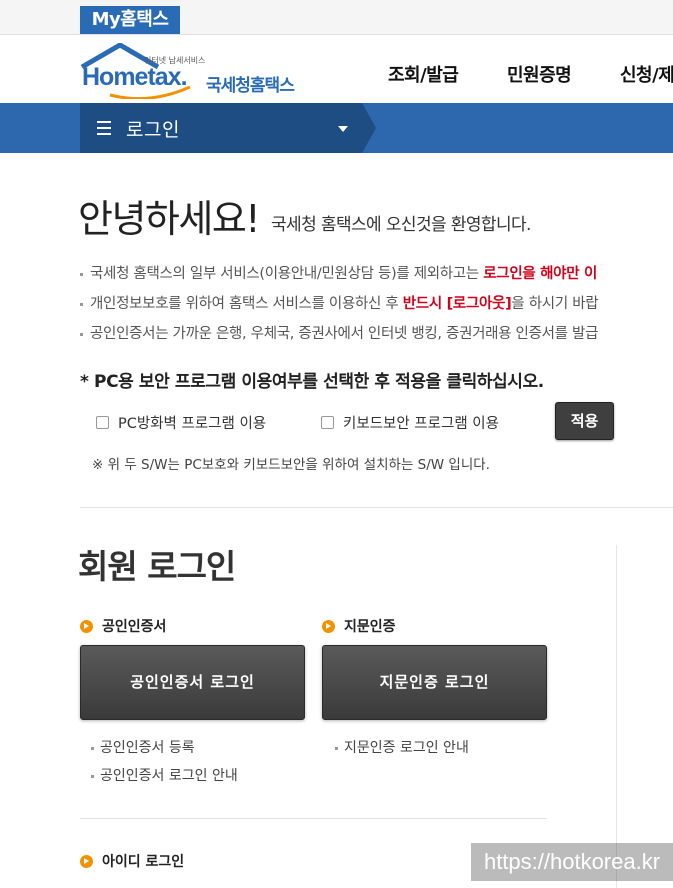 The image size is (673, 888). Describe the element at coordinates (143, 747) in the screenshot. I see `cert-register-link: 공인인증서 등록` at that location.